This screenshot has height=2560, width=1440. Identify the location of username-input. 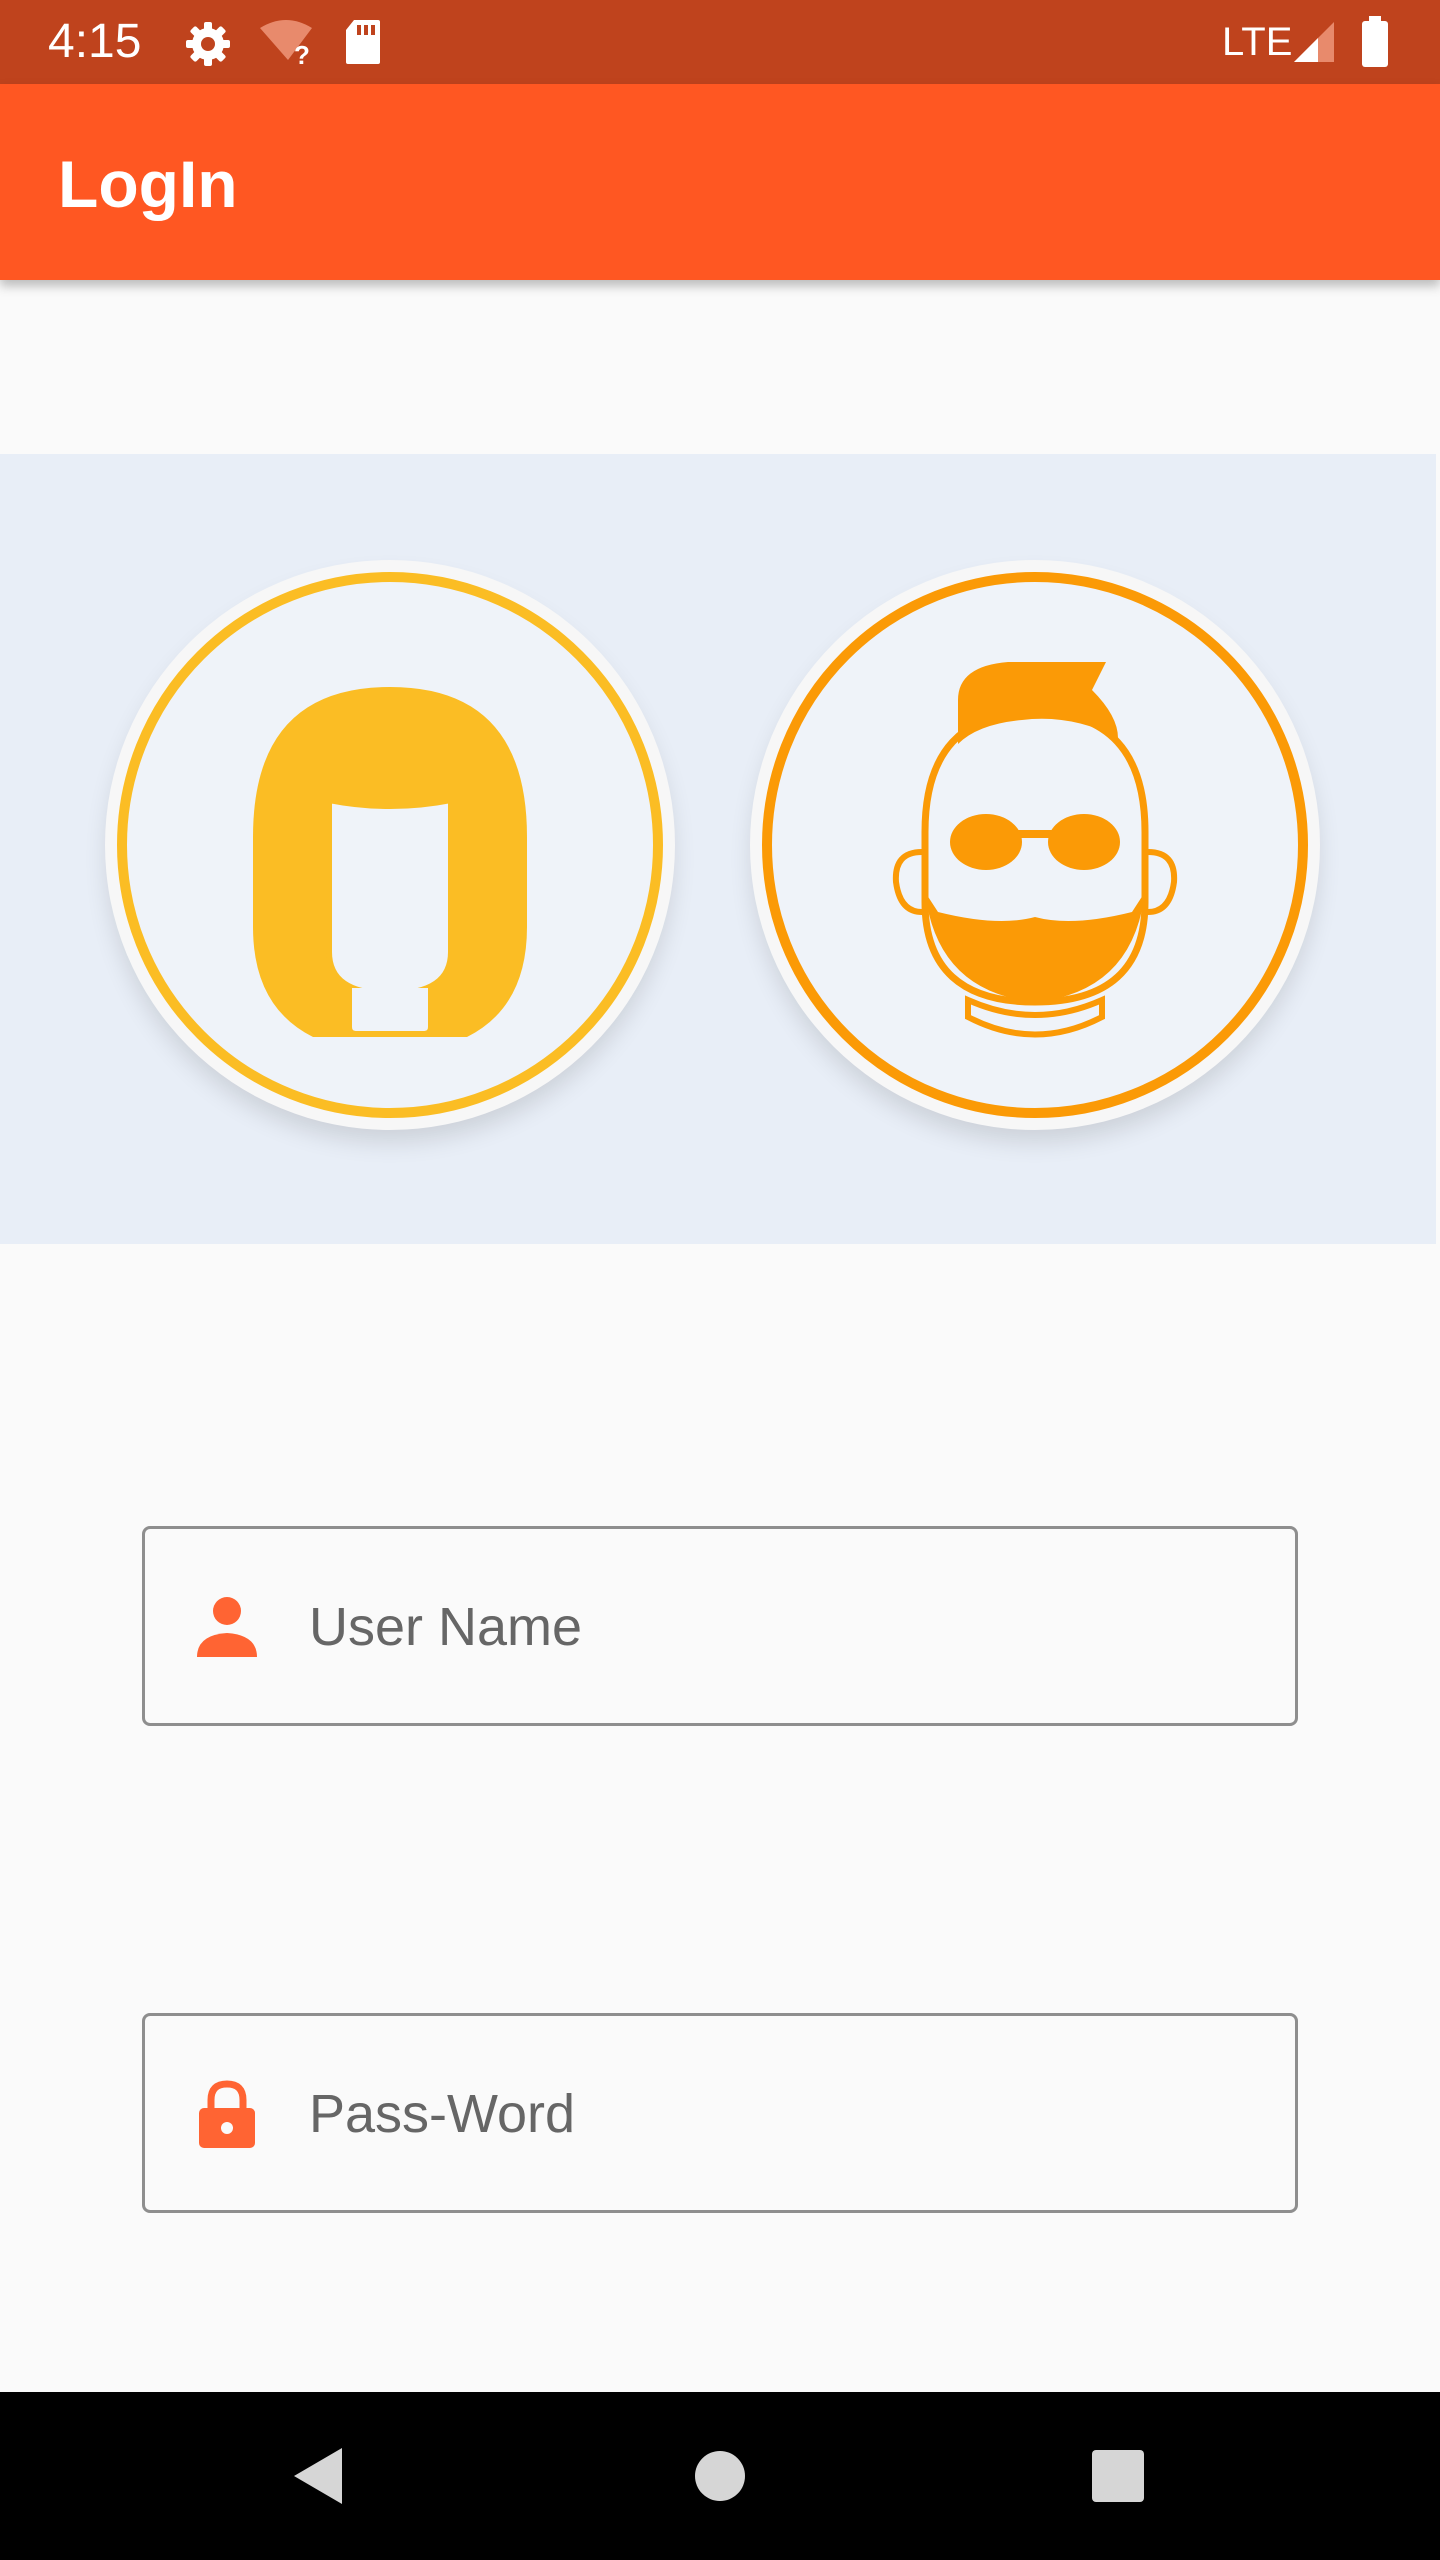
(779, 1627).